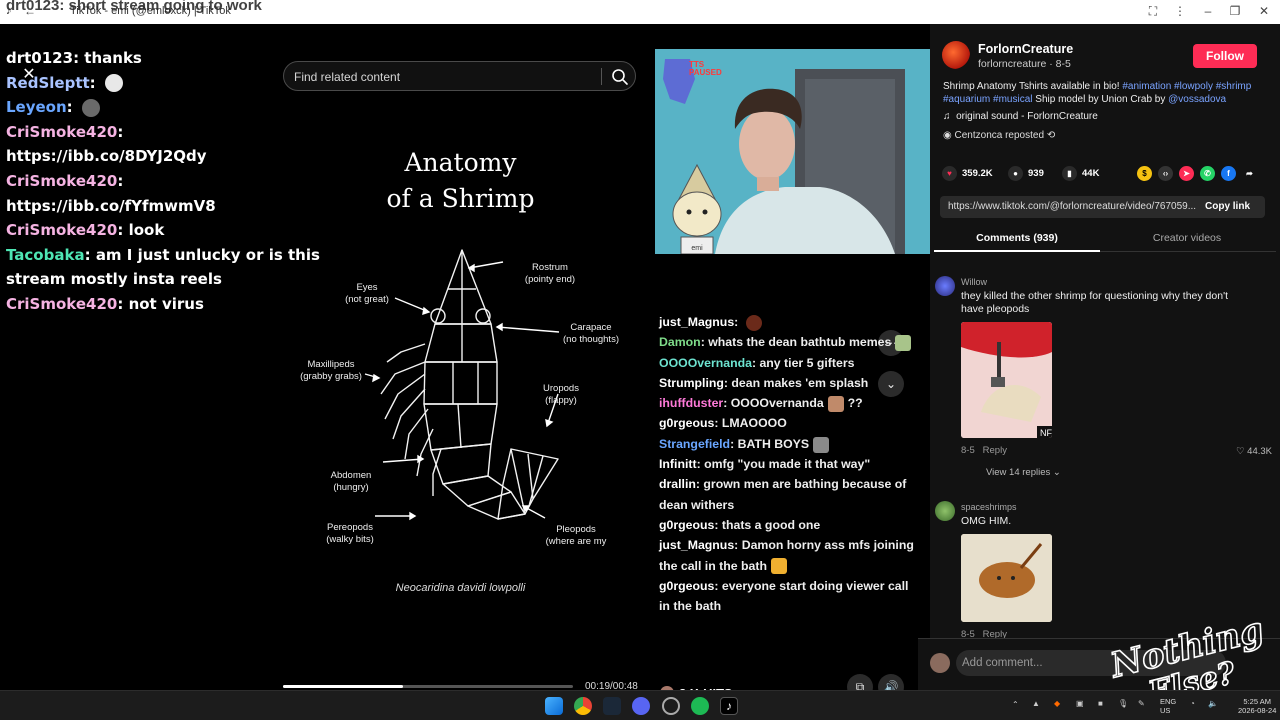 The width and height of the screenshot is (1280, 720). What do you see at coordinates (977, 173) in the screenshot?
I see `like-count: 359.2K` at bounding box center [977, 173].